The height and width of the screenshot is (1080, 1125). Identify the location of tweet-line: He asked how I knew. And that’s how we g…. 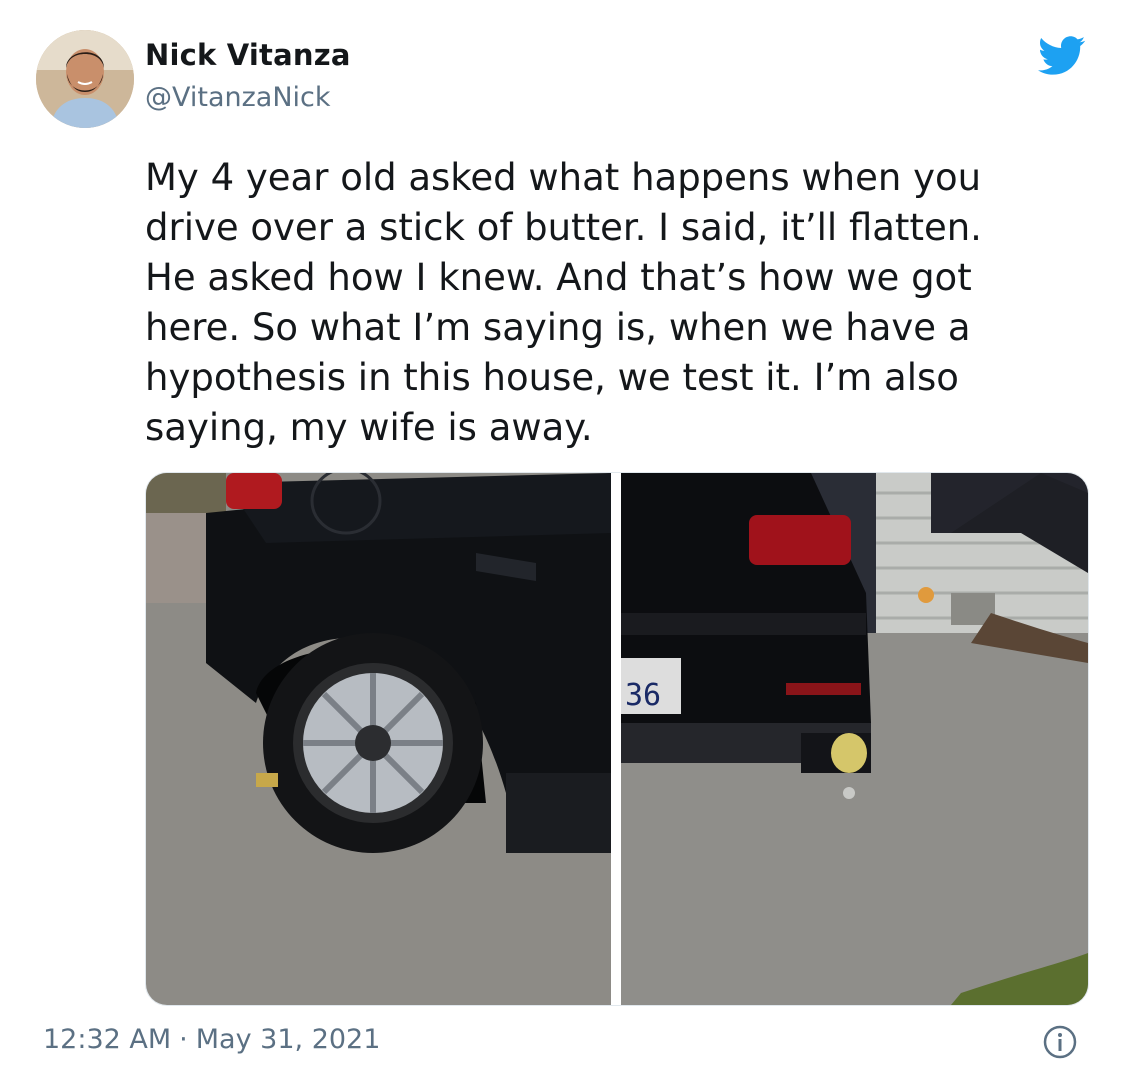
(558, 277).